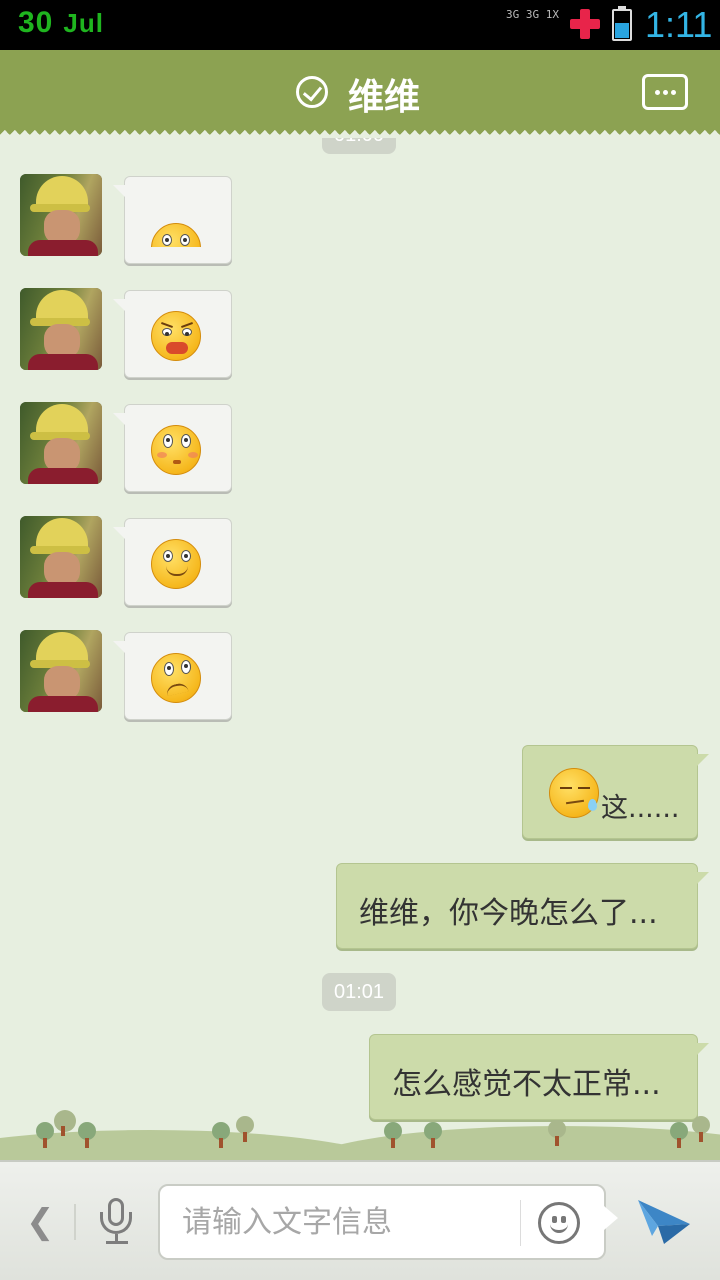 The width and height of the screenshot is (720, 1280). I want to click on check-circle-icon, so click(312, 92).